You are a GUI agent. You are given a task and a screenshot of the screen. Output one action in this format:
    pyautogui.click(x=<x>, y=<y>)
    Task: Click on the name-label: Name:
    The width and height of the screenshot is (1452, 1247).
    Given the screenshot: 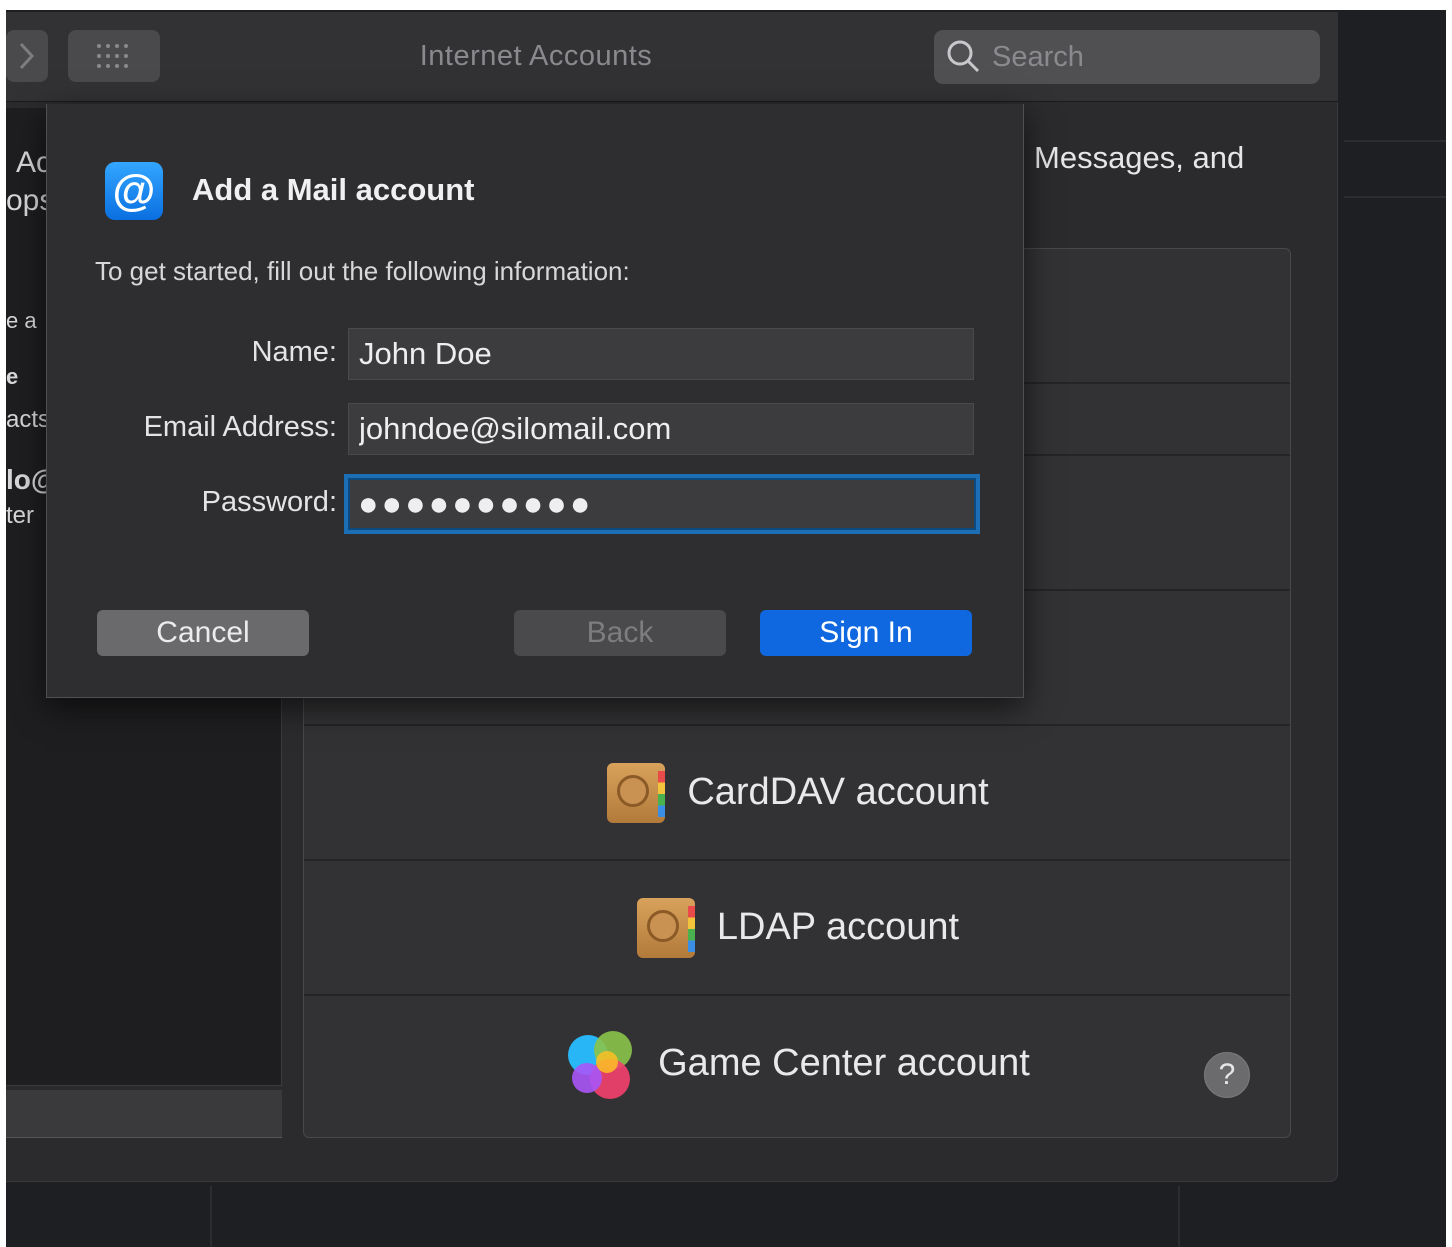 What is the action you would take?
    pyautogui.click(x=294, y=352)
    